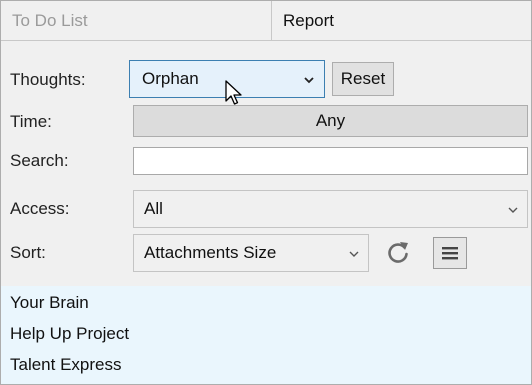 This screenshot has height=385, width=532. I want to click on reset-button: Reset, so click(363, 79).